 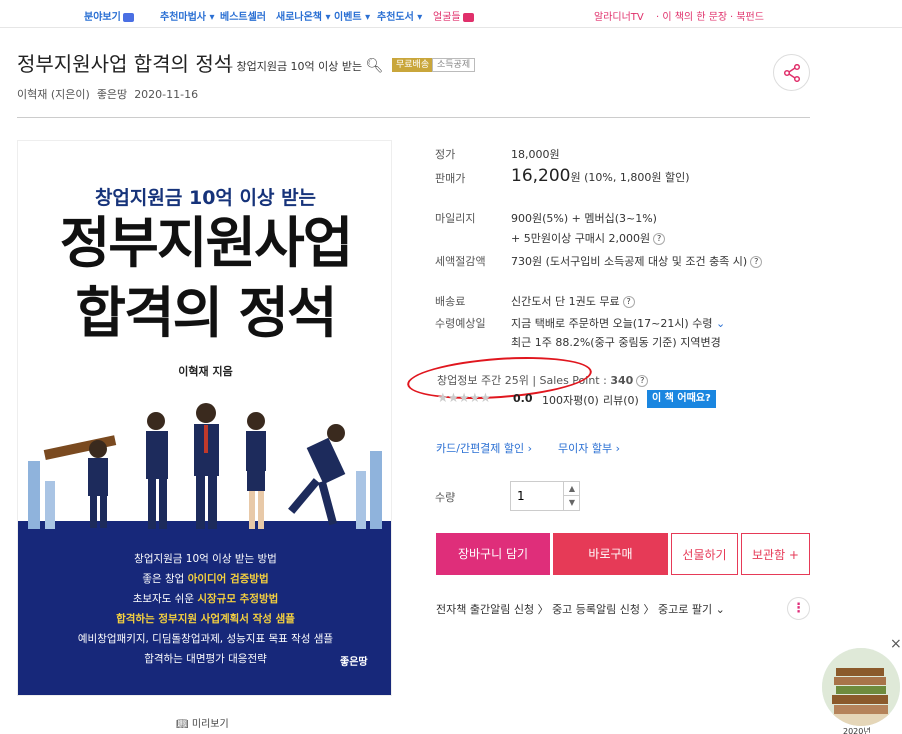 What do you see at coordinates (445, 497) in the screenshot?
I see `quantity-label: 수량` at bounding box center [445, 497].